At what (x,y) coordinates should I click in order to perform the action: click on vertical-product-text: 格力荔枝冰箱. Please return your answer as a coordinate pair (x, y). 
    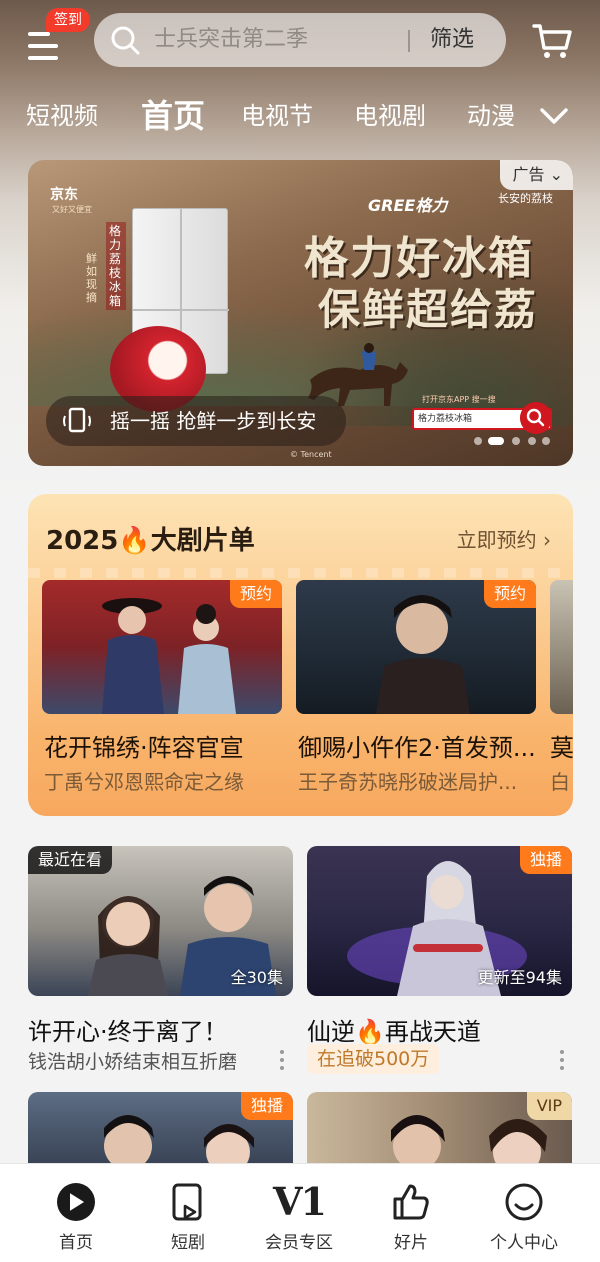
    Looking at the image, I should click on (116, 266).